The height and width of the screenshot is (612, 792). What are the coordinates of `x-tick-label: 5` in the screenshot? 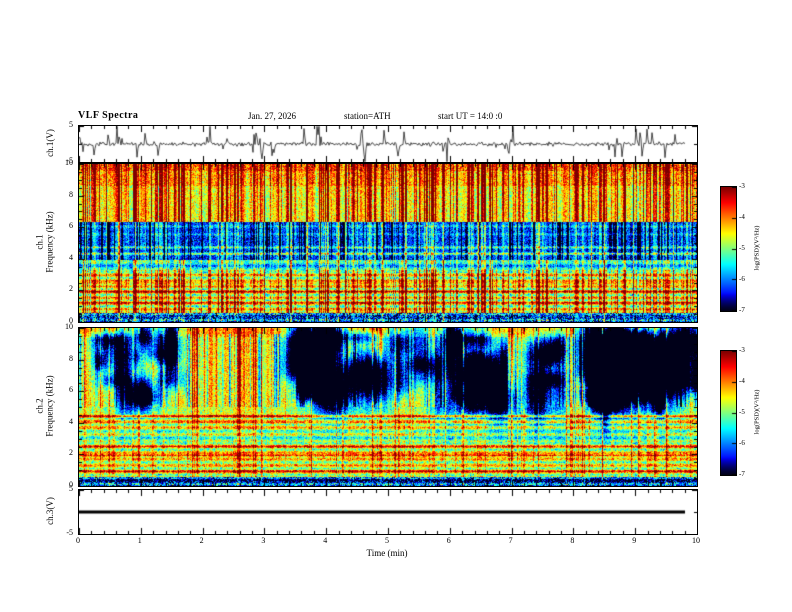 It's located at (387, 540).